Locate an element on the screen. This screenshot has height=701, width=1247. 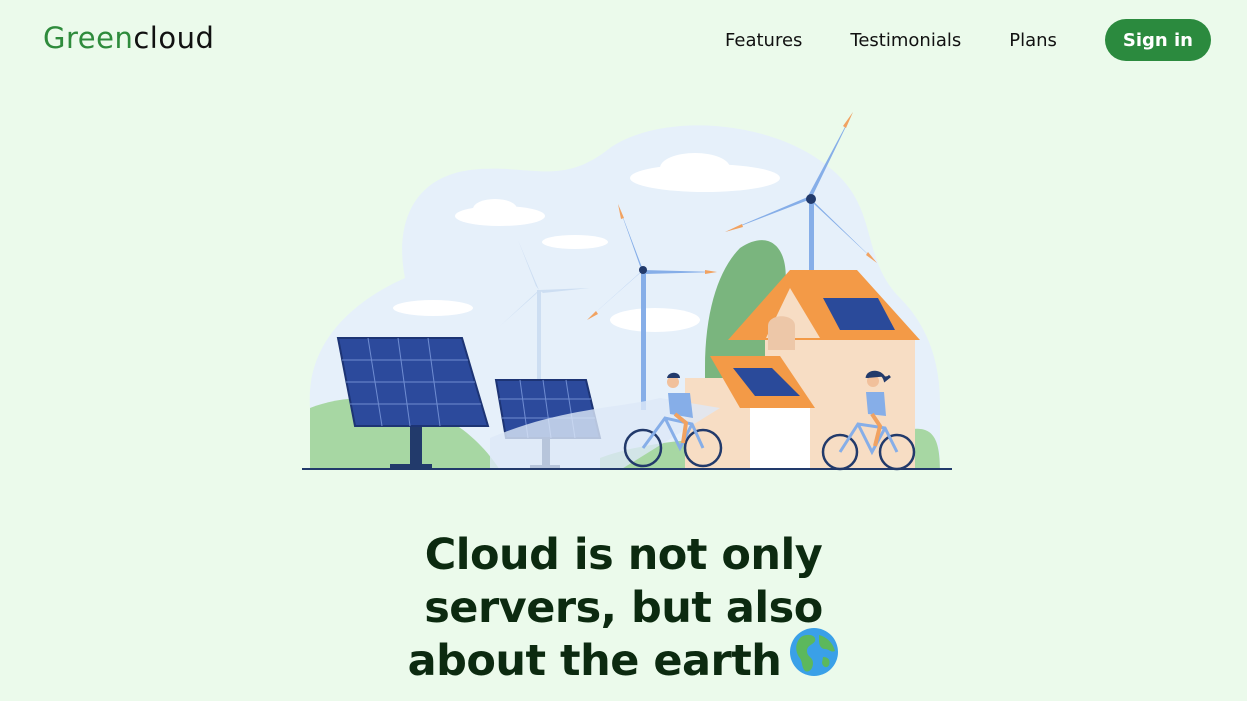
nav-features-link: Features is located at coordinates (763, 40).